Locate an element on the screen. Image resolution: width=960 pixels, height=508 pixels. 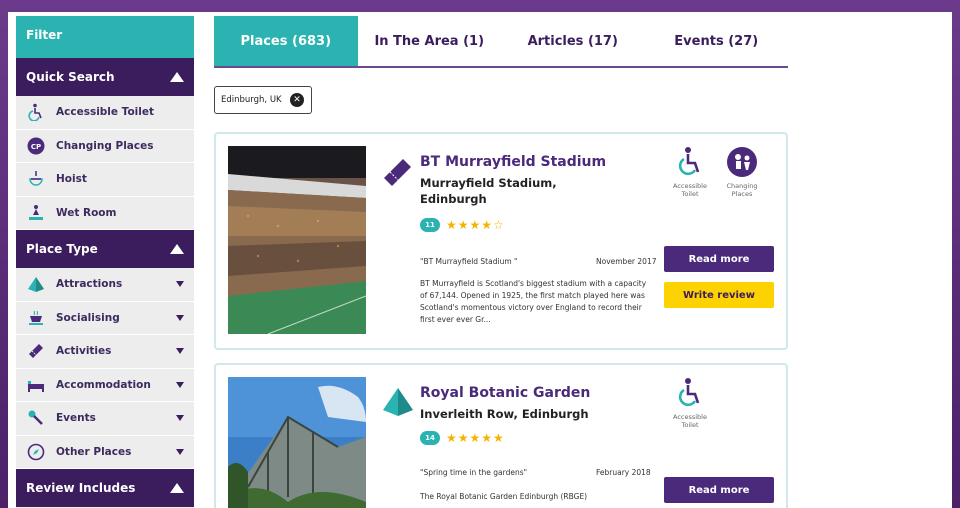
filter-activities: Activities is located at coordinates (105, 352).